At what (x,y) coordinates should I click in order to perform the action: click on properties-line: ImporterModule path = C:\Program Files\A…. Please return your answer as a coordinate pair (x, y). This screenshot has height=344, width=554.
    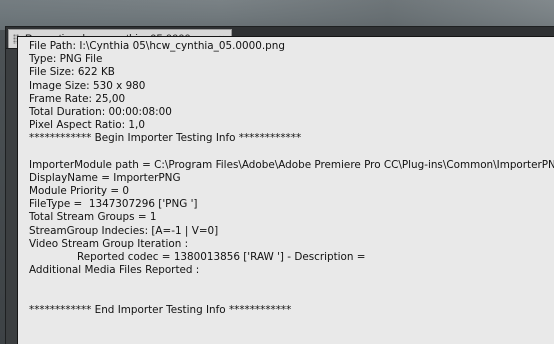
    Looking at the image, I should click on (291, 164).